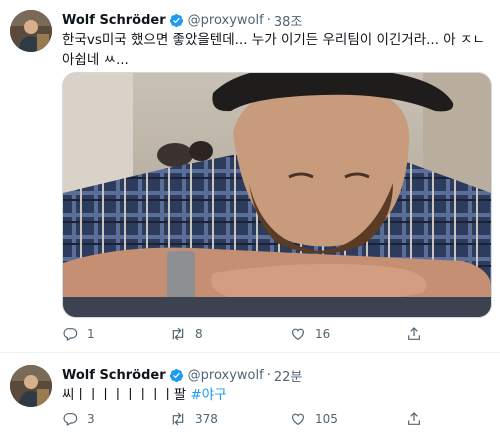 The height and width of the screenshot is (437, 500). I want to click on like-count: 105, so click(326, 419).